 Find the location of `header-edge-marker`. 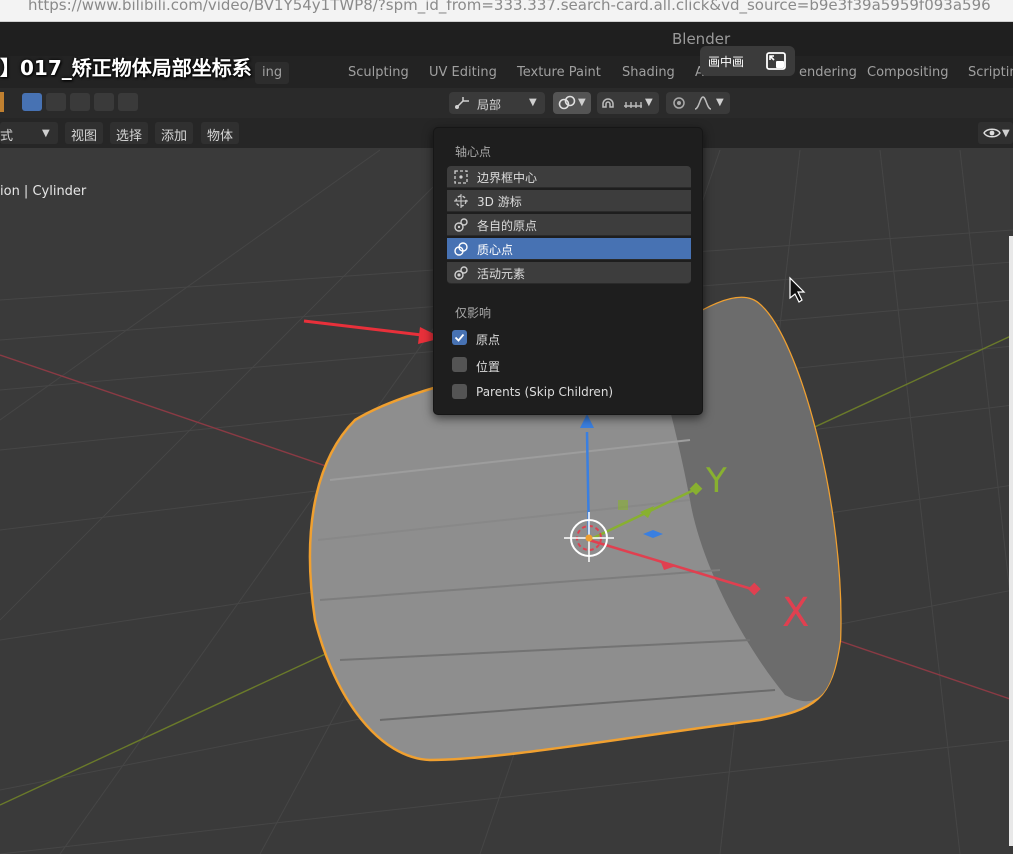

header-edge-marker is located at coordinates (2, 102).